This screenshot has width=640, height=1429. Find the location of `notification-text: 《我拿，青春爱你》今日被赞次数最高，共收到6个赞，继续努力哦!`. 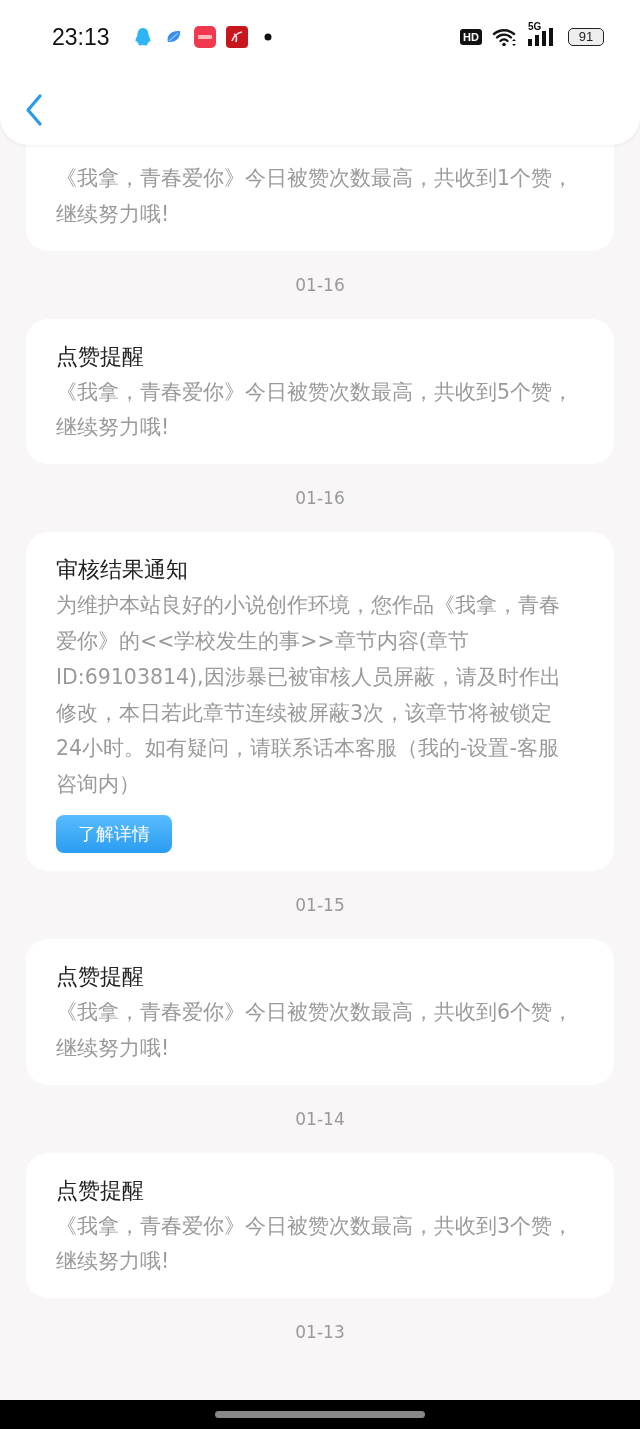

notification-text: 《我拿，青春爱你》今日被赞次数最高，共收到6个赞，继续努力哦! is located at coordinates (315, 1030).